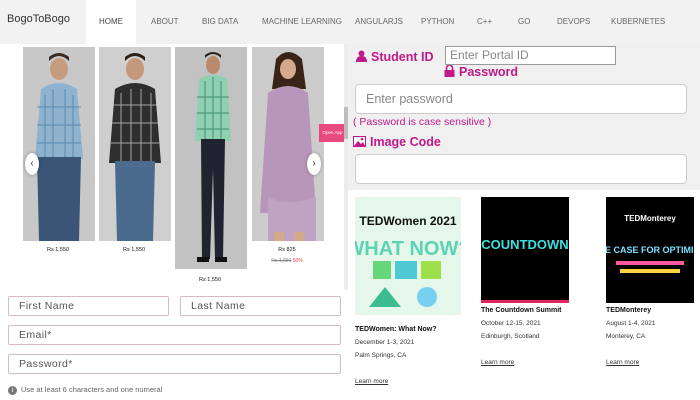 This screenshot has height=400, width=700. What do you see at coordinates (511, 323) in the screenshot?
I see `event-dates: October 12-15, 2021` at bounding box center [511, 323].